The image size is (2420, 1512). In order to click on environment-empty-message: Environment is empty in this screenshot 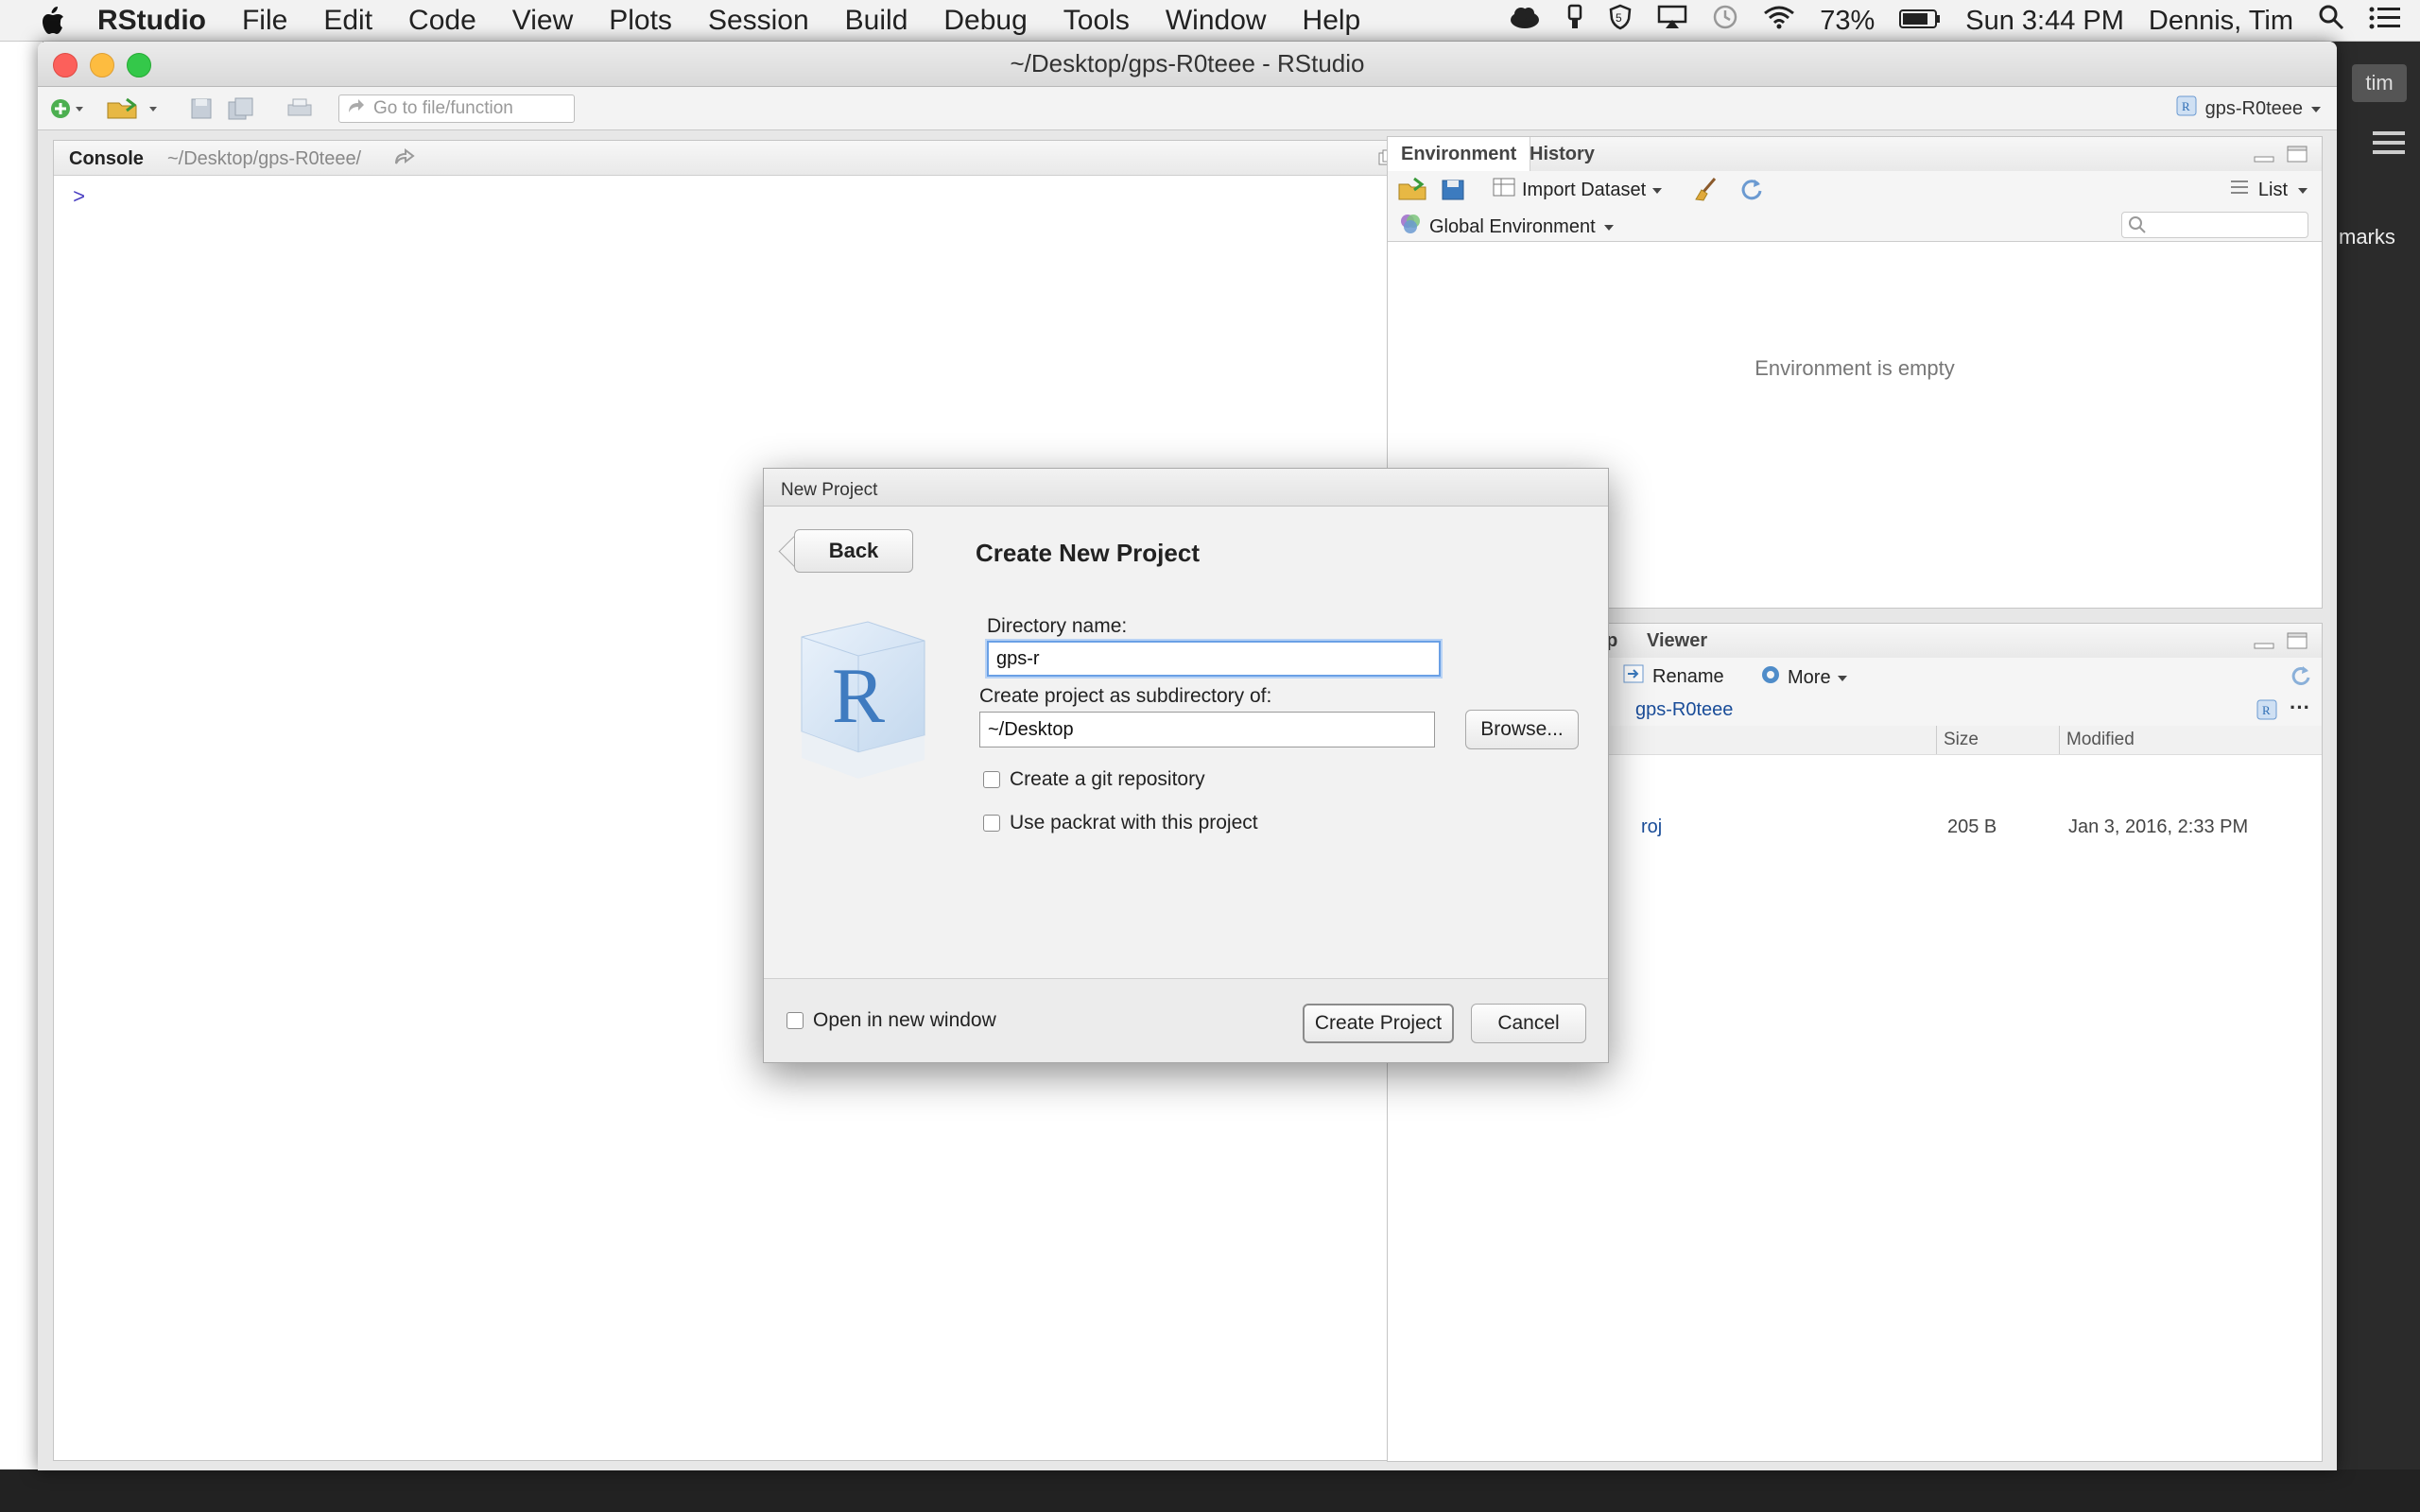, I will do `click(1854, 368)`.